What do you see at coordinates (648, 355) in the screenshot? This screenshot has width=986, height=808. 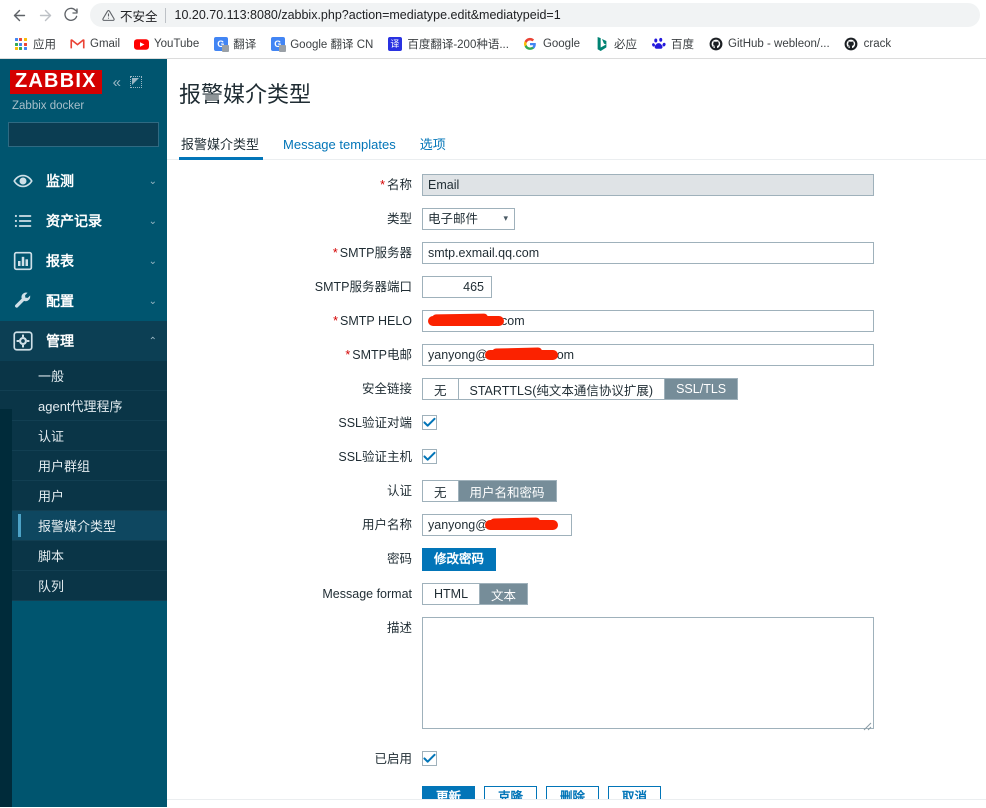 I see `smtp-email-input` at bounding box center [648, 355].